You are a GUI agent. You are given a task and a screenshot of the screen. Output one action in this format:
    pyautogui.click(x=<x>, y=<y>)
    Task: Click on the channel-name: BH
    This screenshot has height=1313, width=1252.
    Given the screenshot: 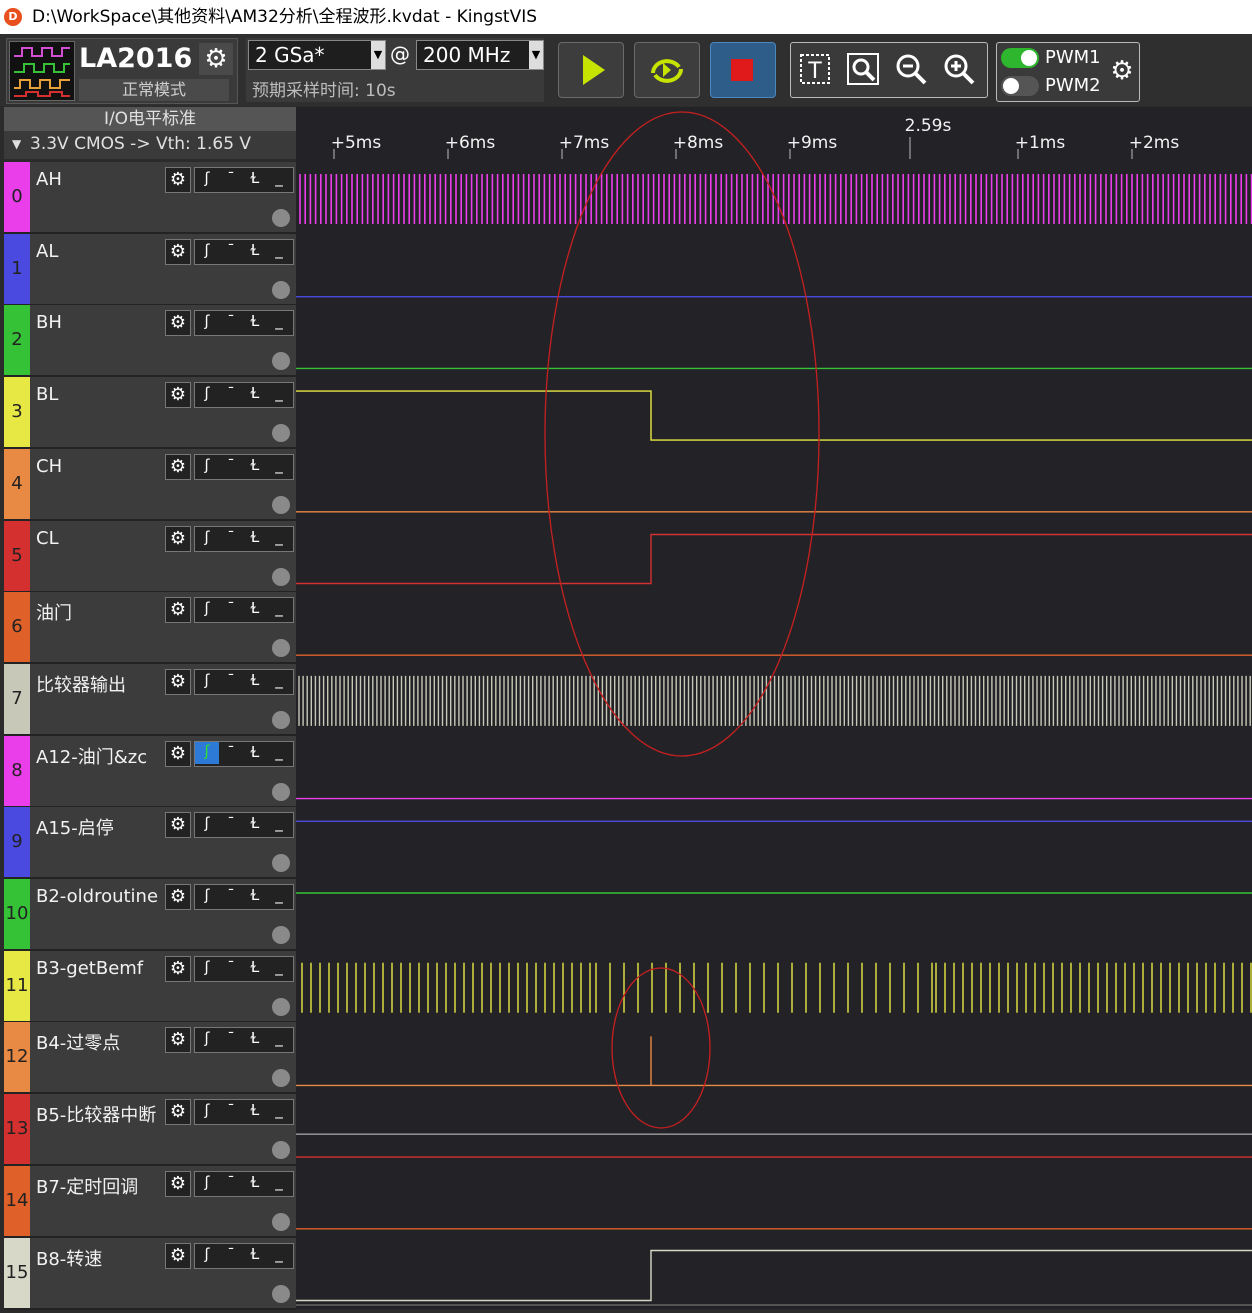 What is the action you would take?
    pyautogui.click(x=49, y=322)
    